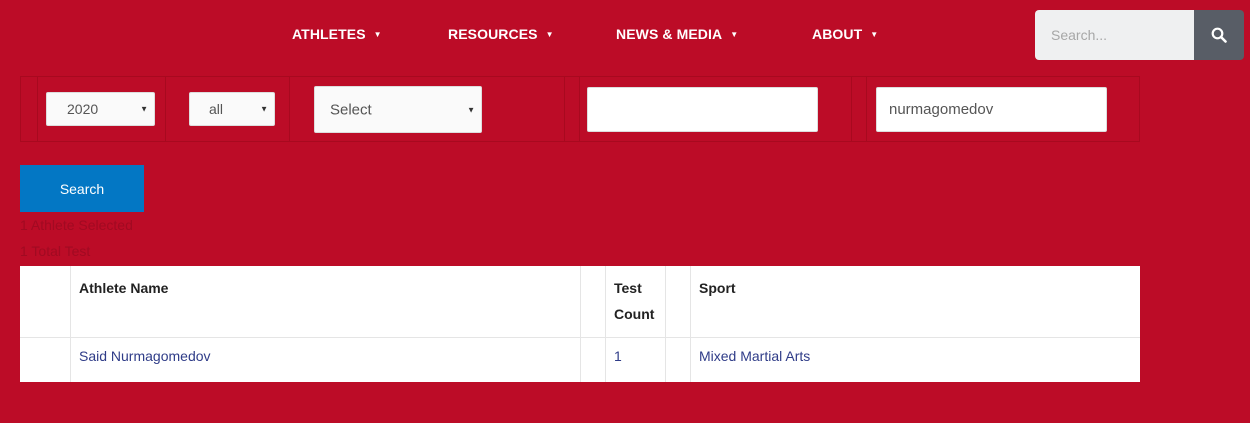 The height and width of the screenshot is (423, 1250). I want to click on header-sport: Sport, so click(717, 288).